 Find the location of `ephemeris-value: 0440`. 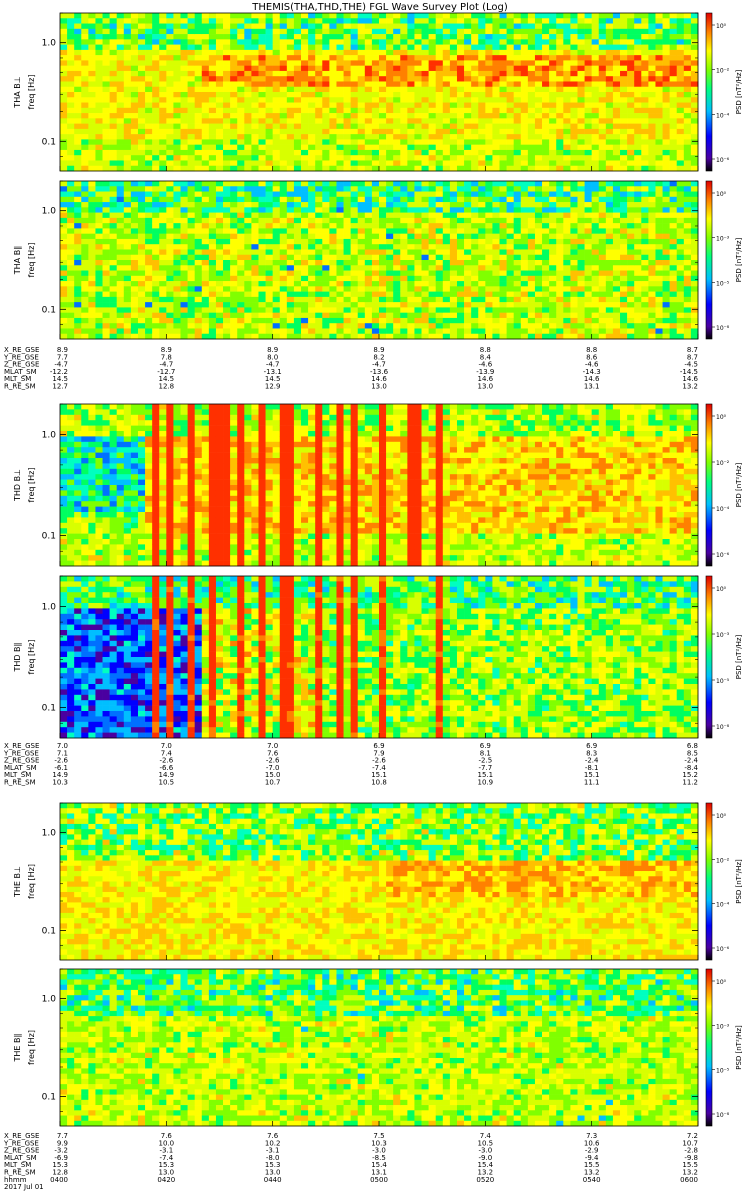

ephemeris-value: 0440 is located at coordinates (273, 1180).